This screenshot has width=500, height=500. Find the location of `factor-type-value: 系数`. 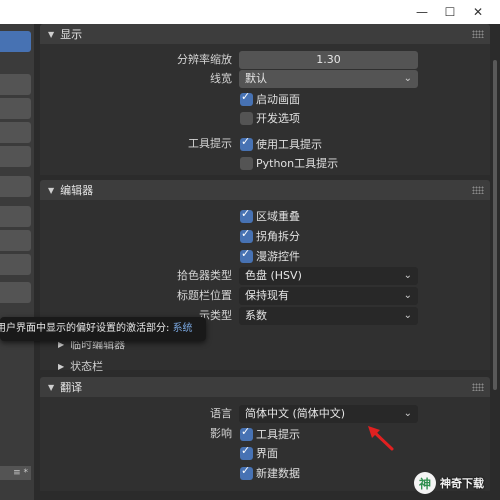

factor-type-value: 系数 is located at coordinates (256, 315).